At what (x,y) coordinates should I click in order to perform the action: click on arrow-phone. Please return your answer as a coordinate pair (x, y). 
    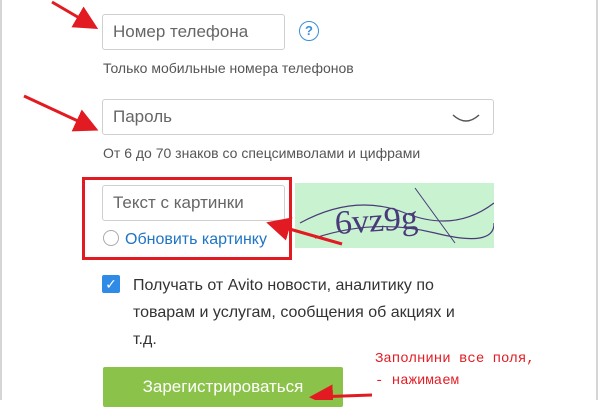
    Looking at the image, I should click on (75, 15).